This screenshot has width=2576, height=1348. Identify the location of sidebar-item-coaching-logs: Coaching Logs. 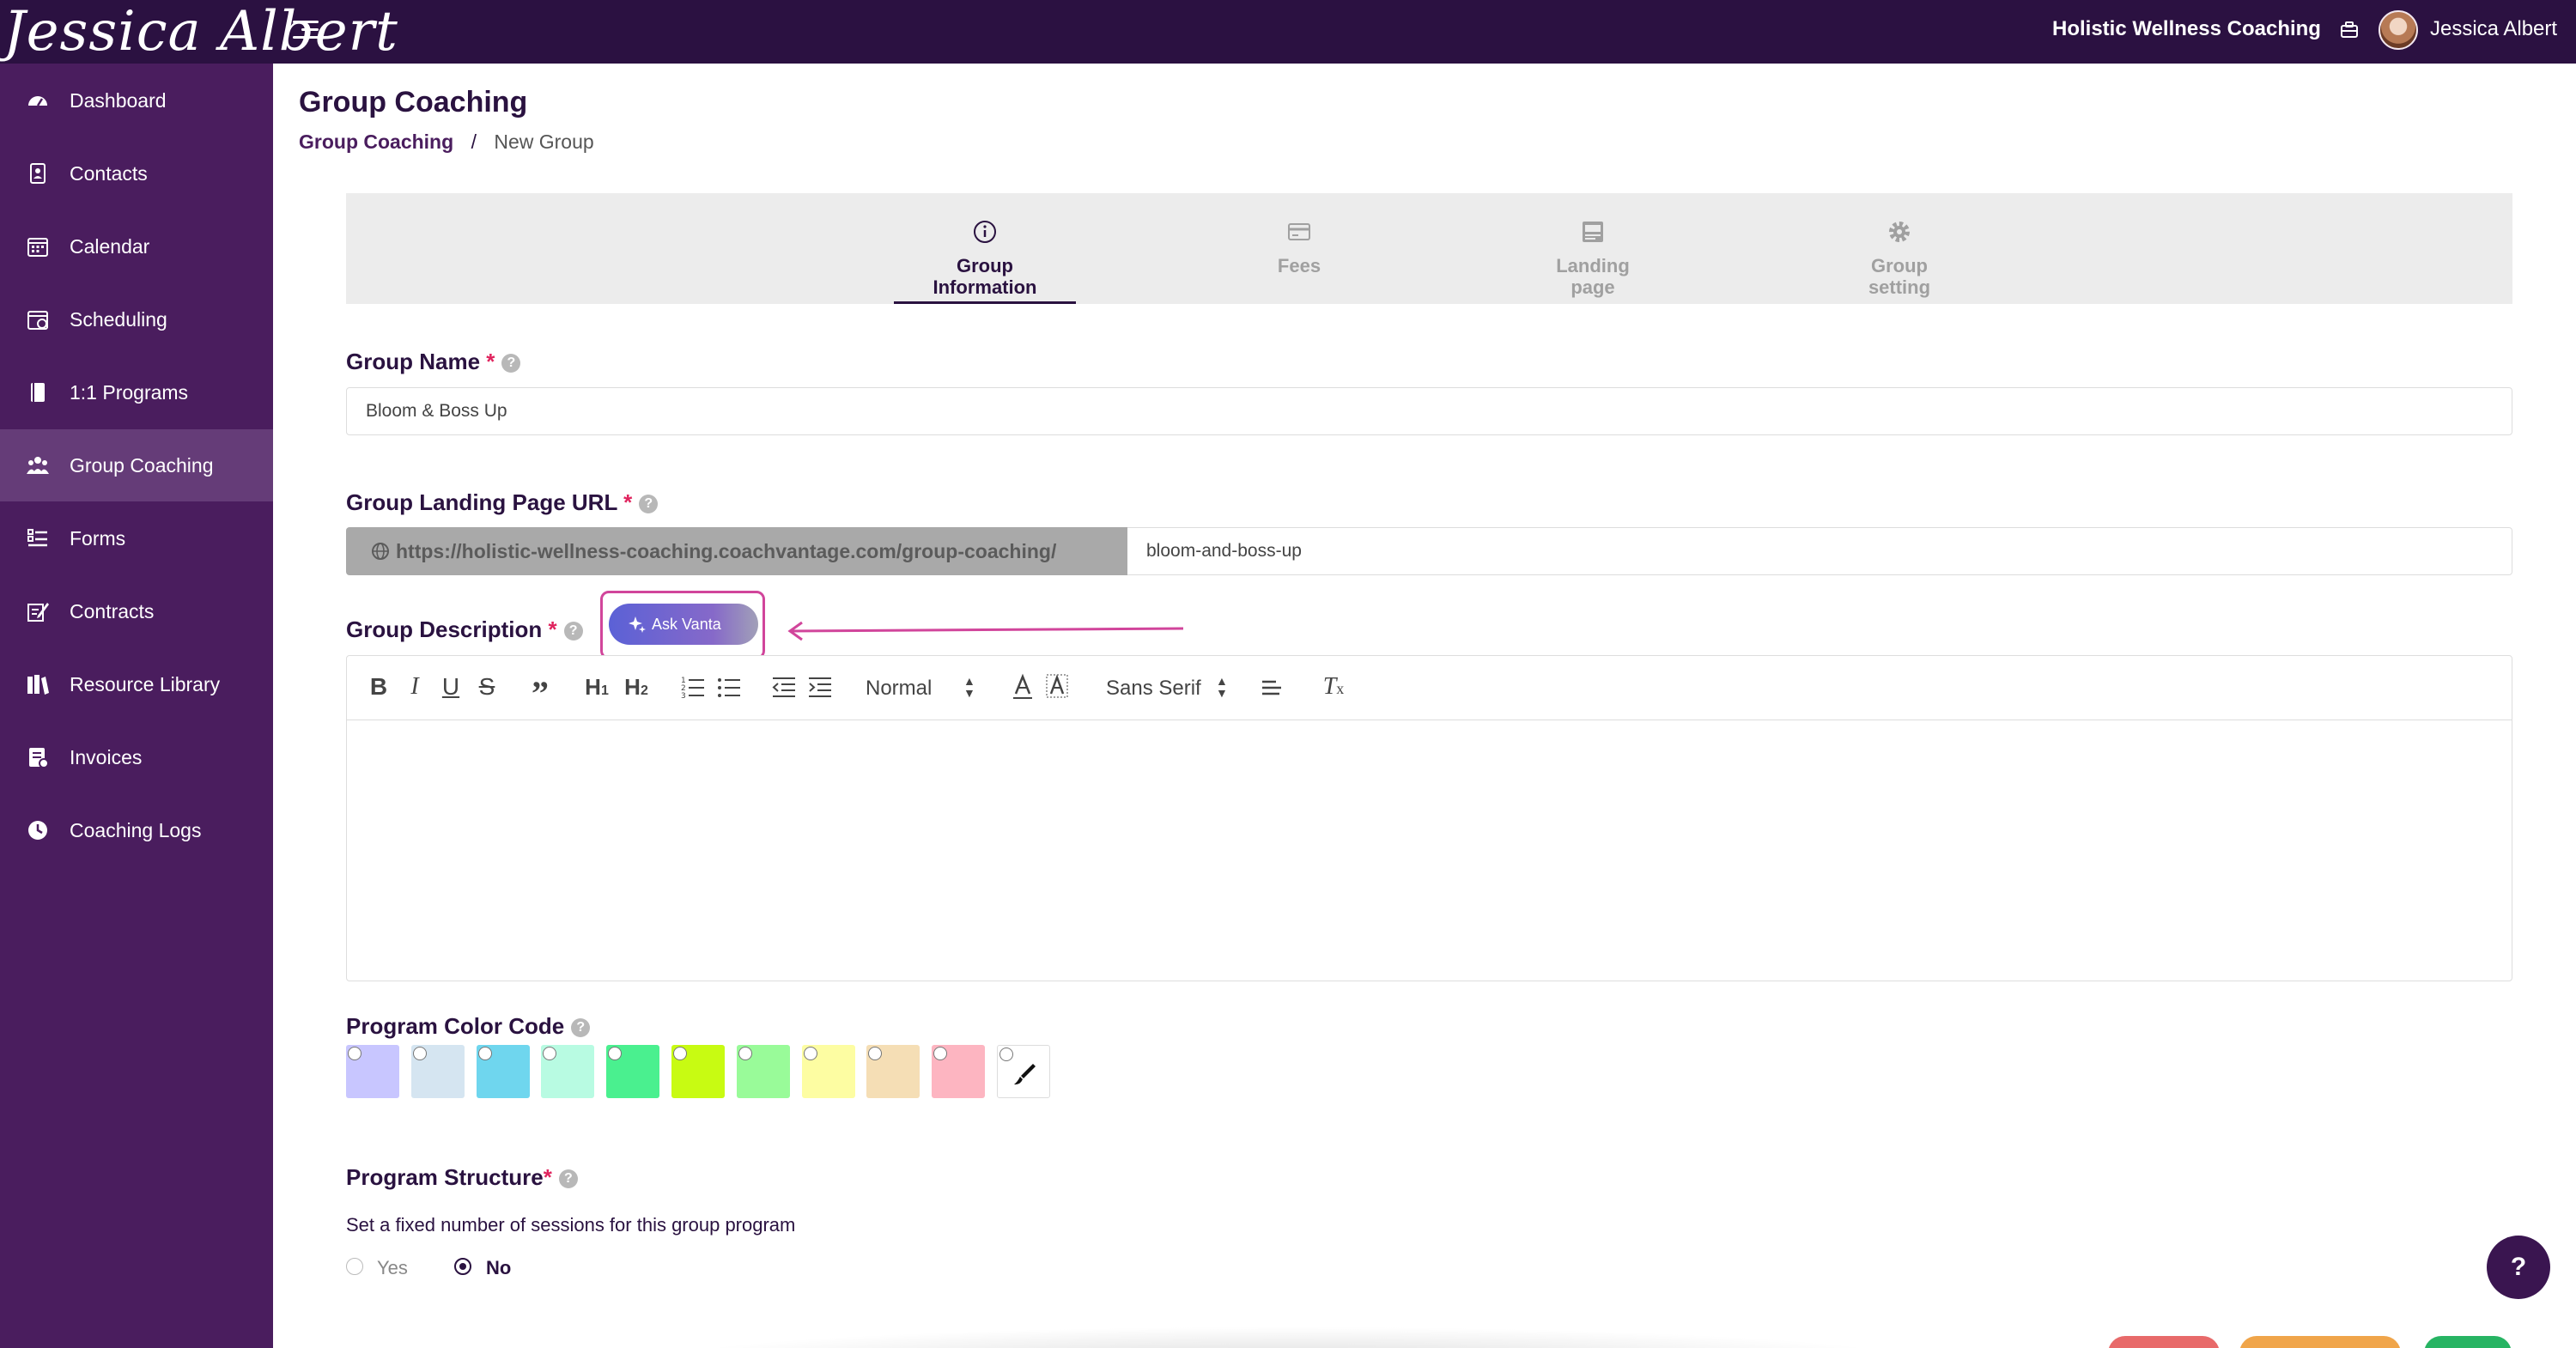
(137, 830).